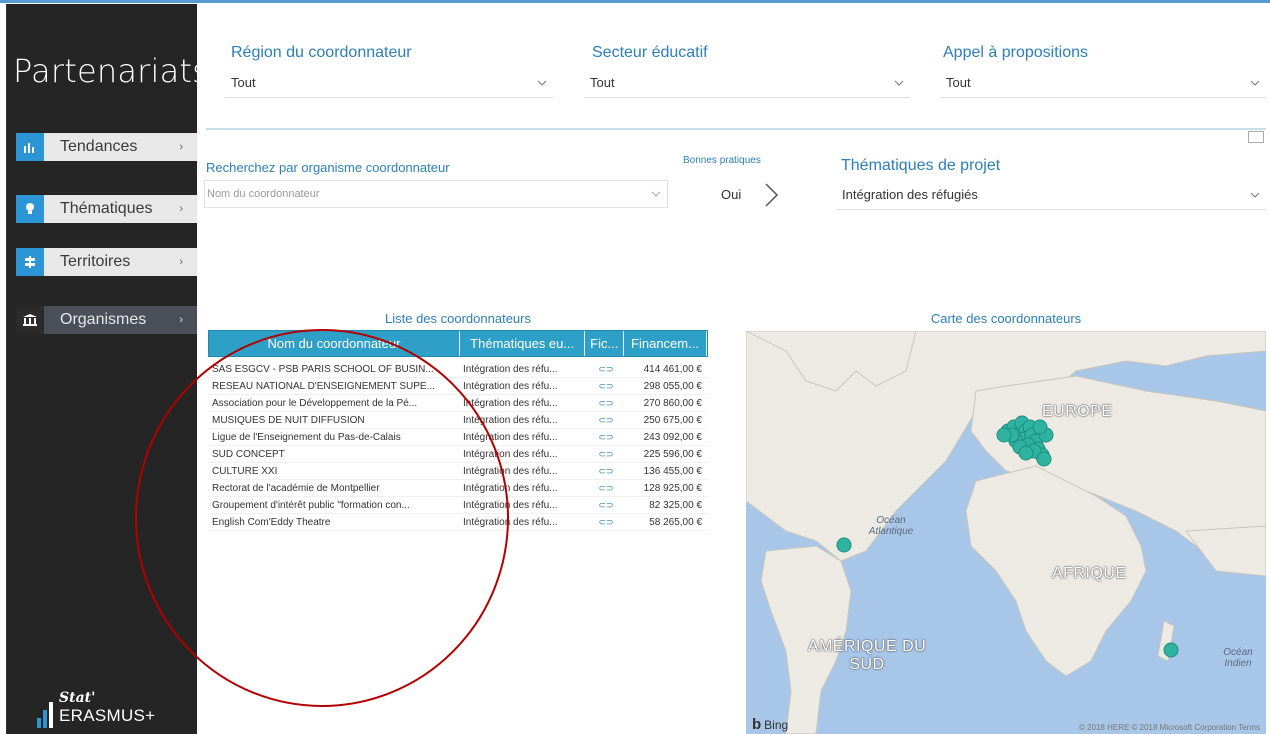 This screenshot has height=734, width=1270. What do you see at coordinates (436, 194) in the screenshot?
I see `search-input: Nom du coordonnateur` at bounding box center [436, 194].